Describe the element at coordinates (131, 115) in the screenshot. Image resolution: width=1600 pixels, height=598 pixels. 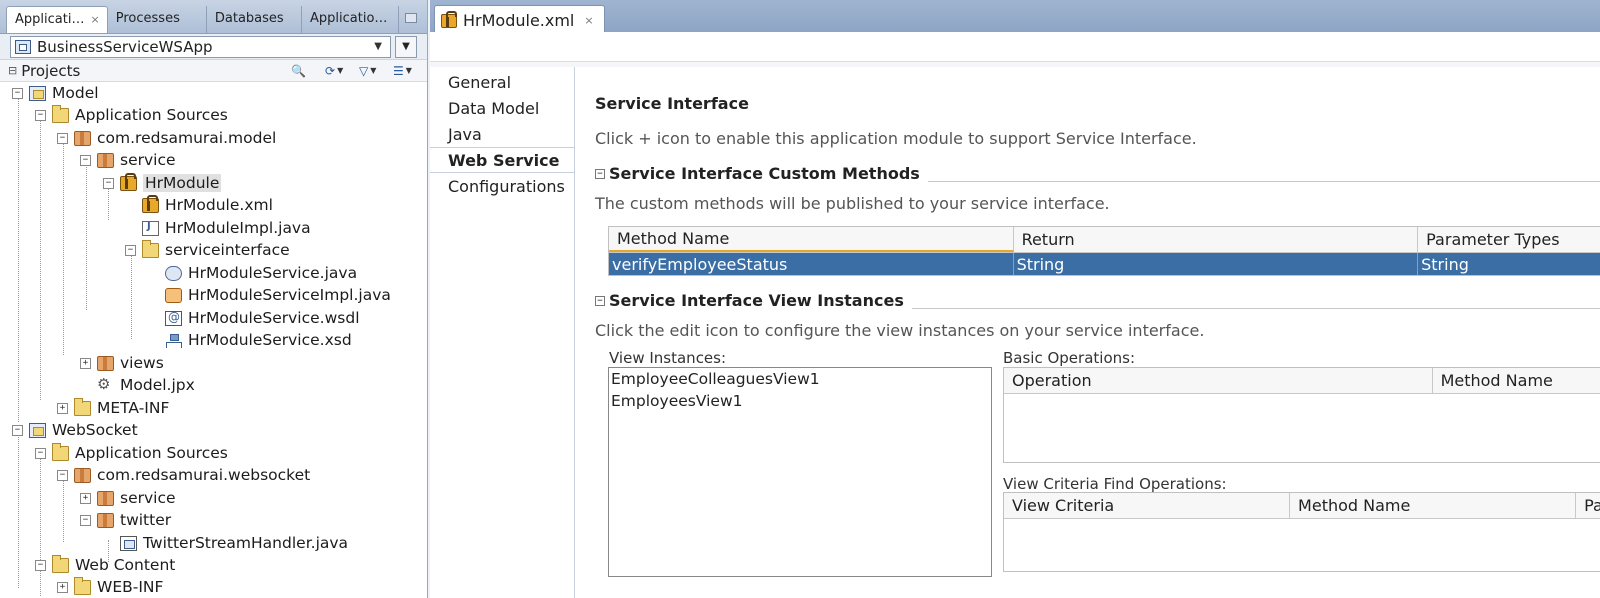
I see `tree-node-application-sources: − Application Sources` at that location.